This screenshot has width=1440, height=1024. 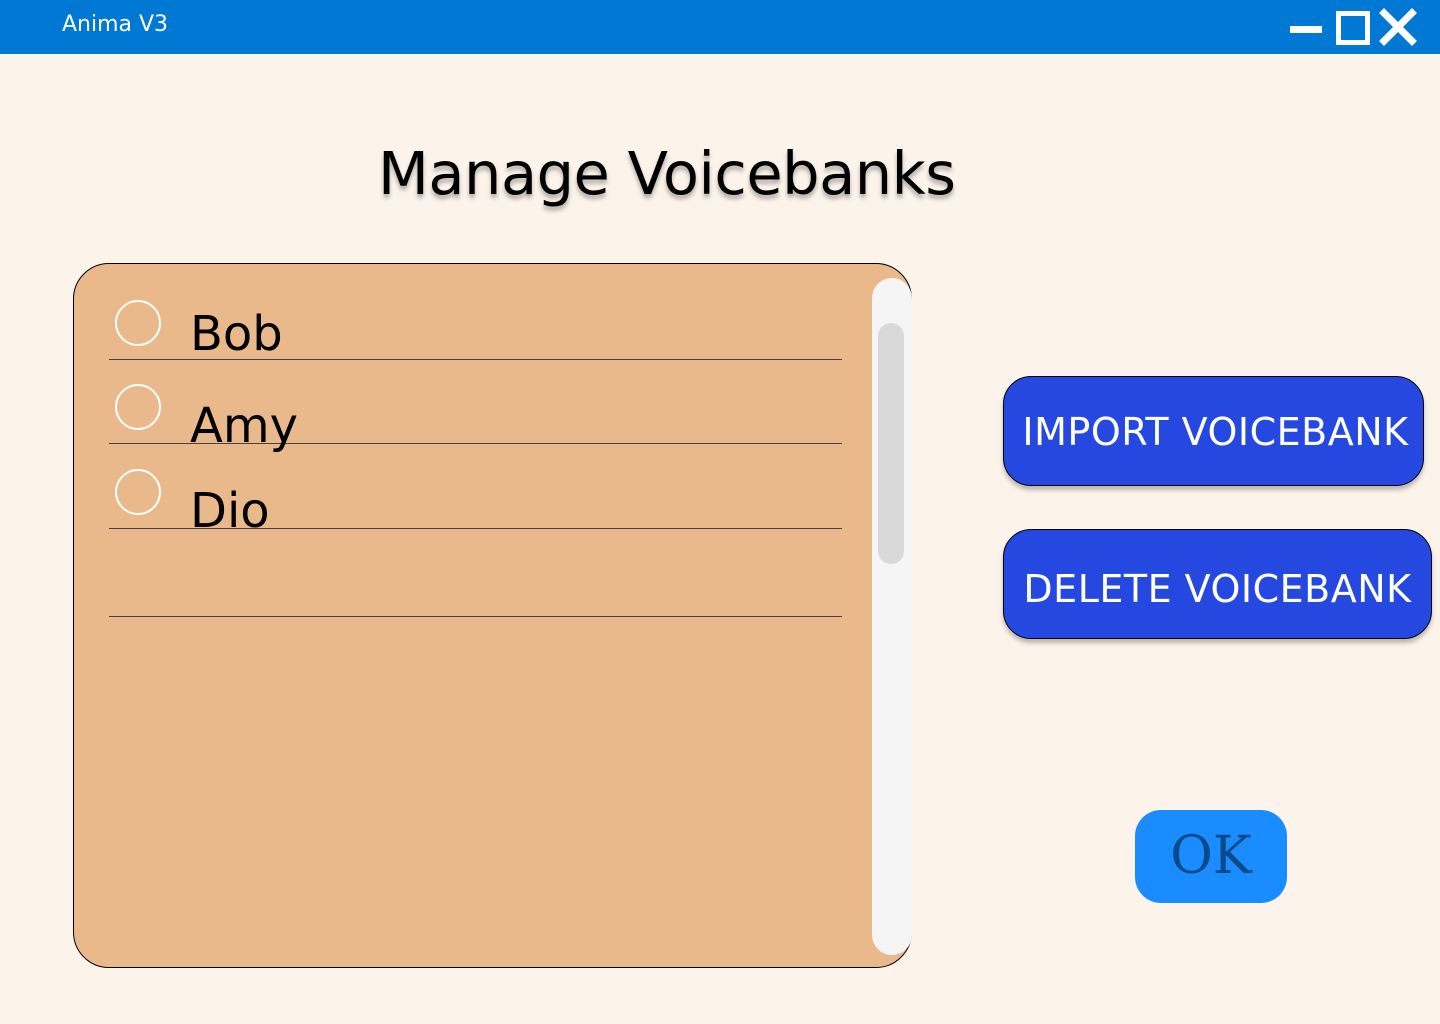 What do you see at coordinates (892, 616) in the screenshot?
I see `scrollbar` at bounding box center [892, 616].